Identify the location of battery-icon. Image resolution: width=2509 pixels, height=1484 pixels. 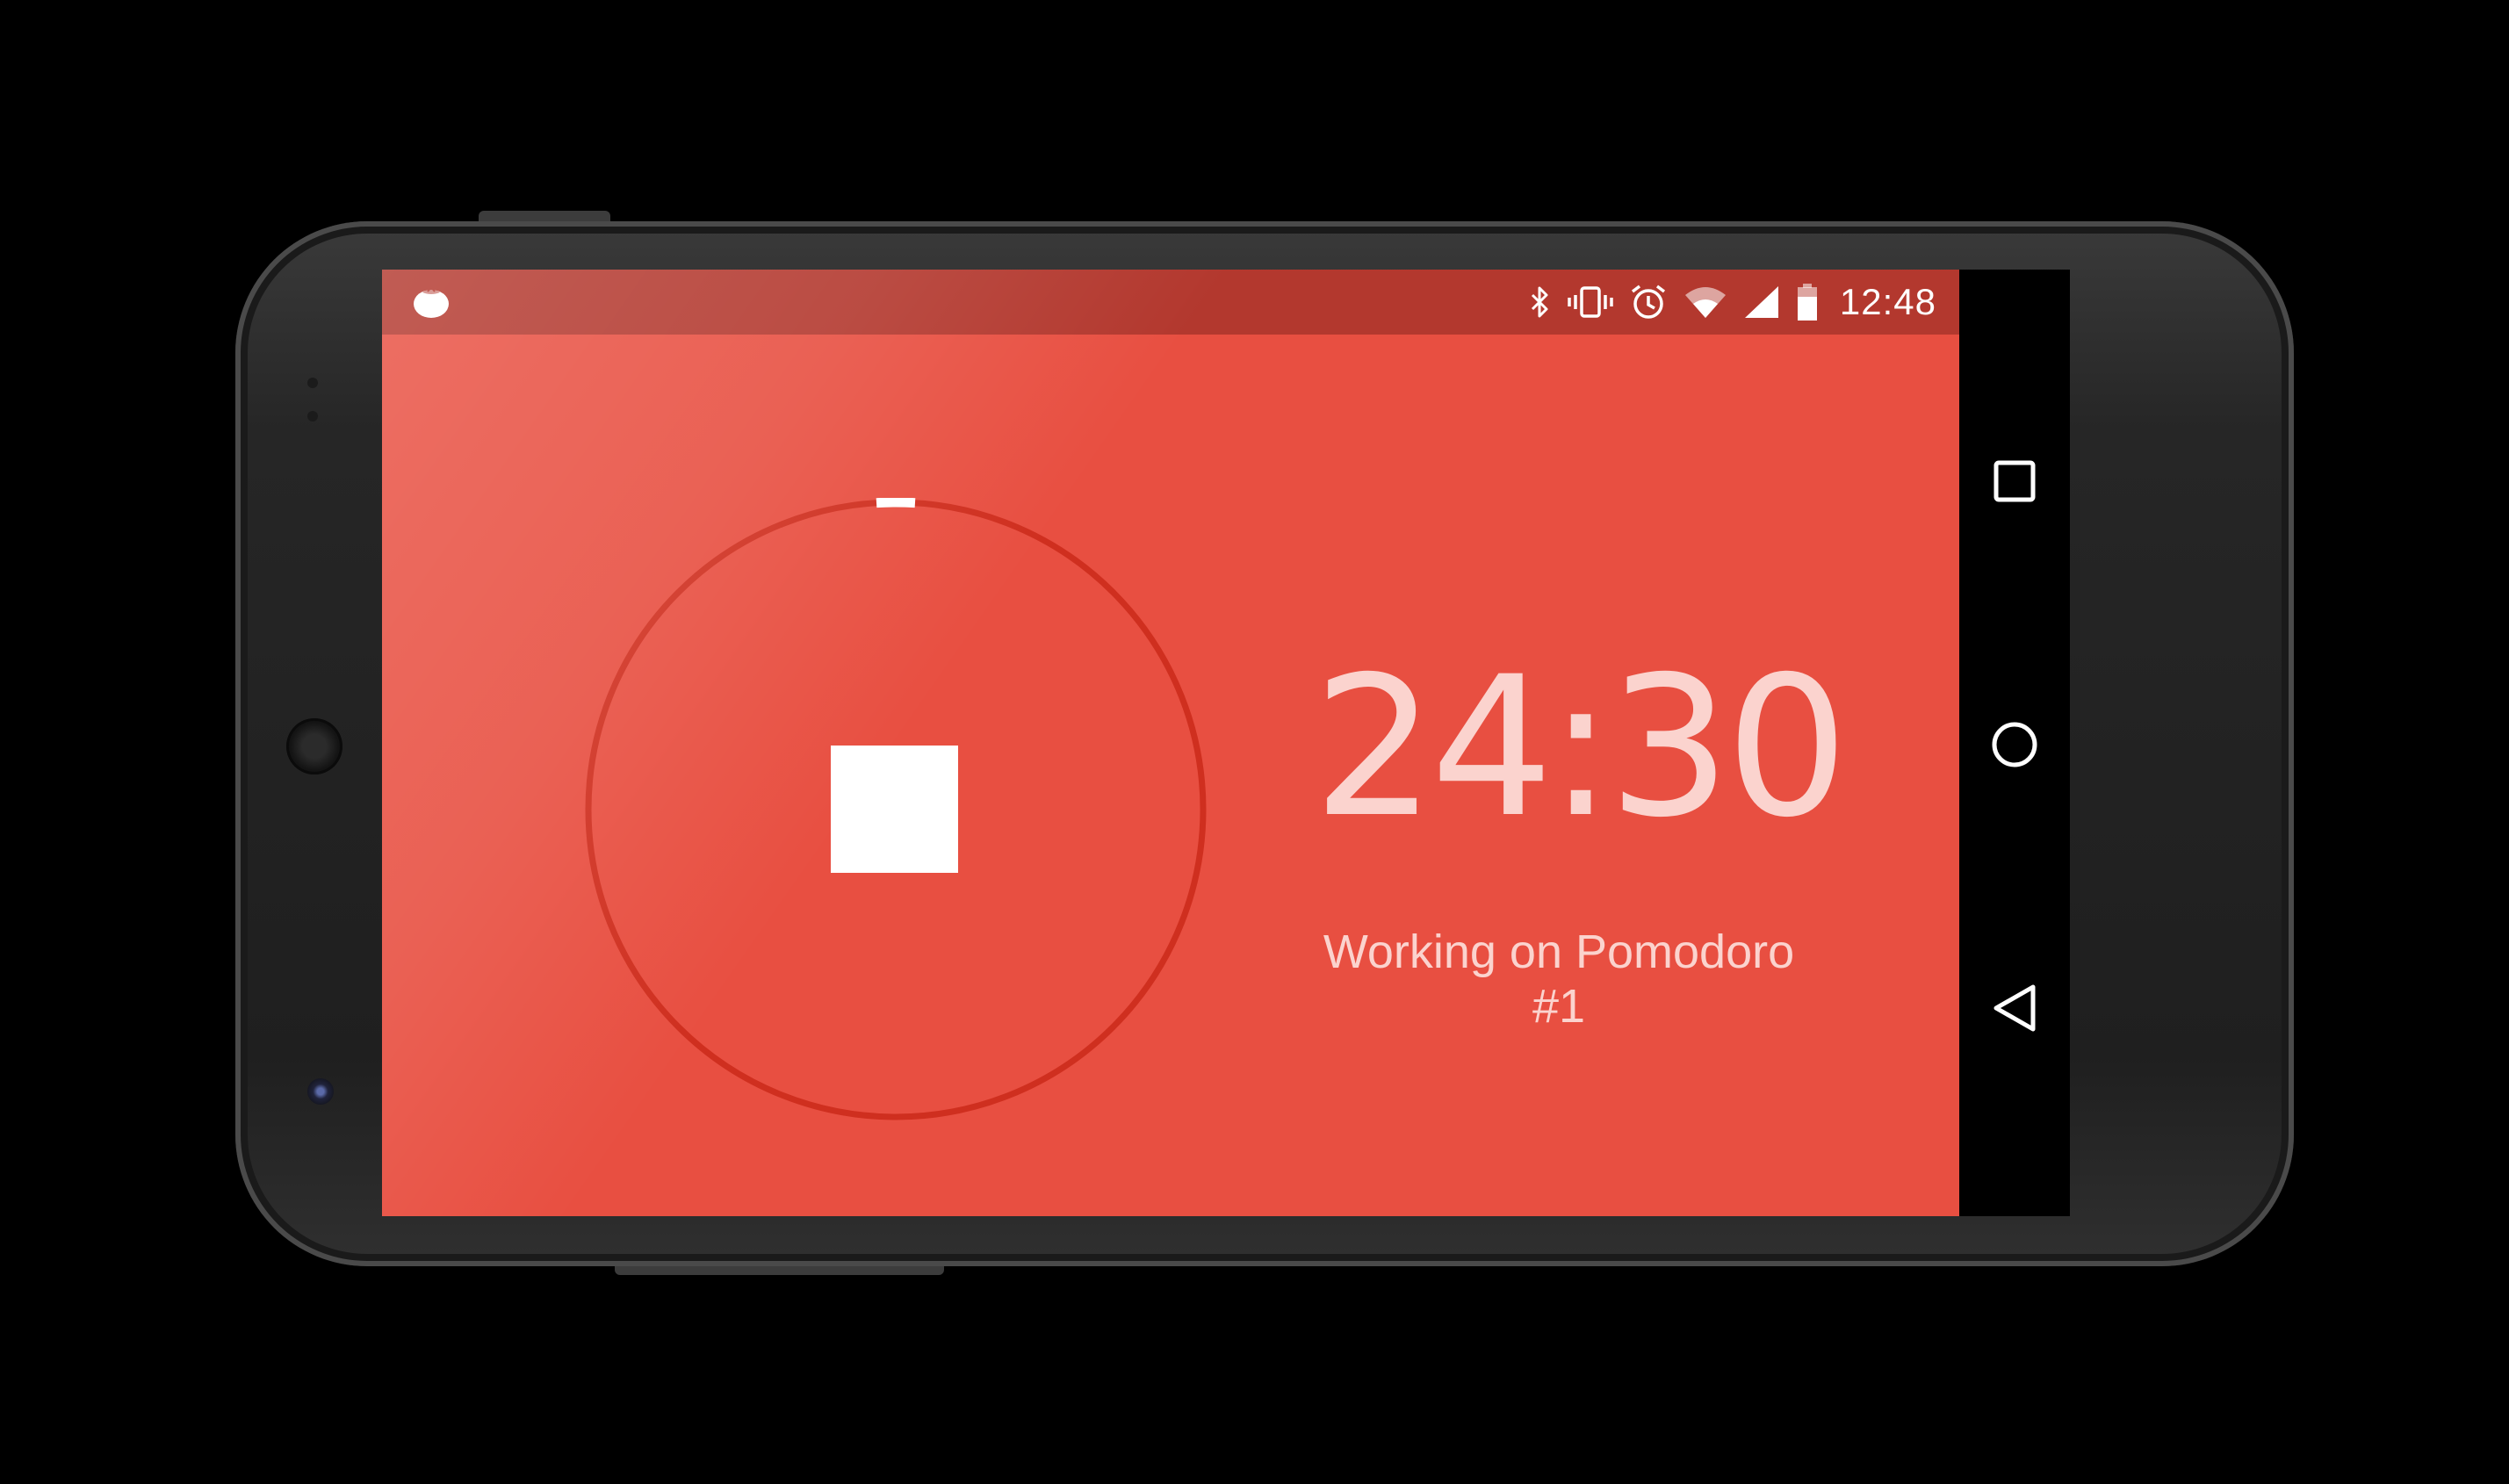
(1807, 302).